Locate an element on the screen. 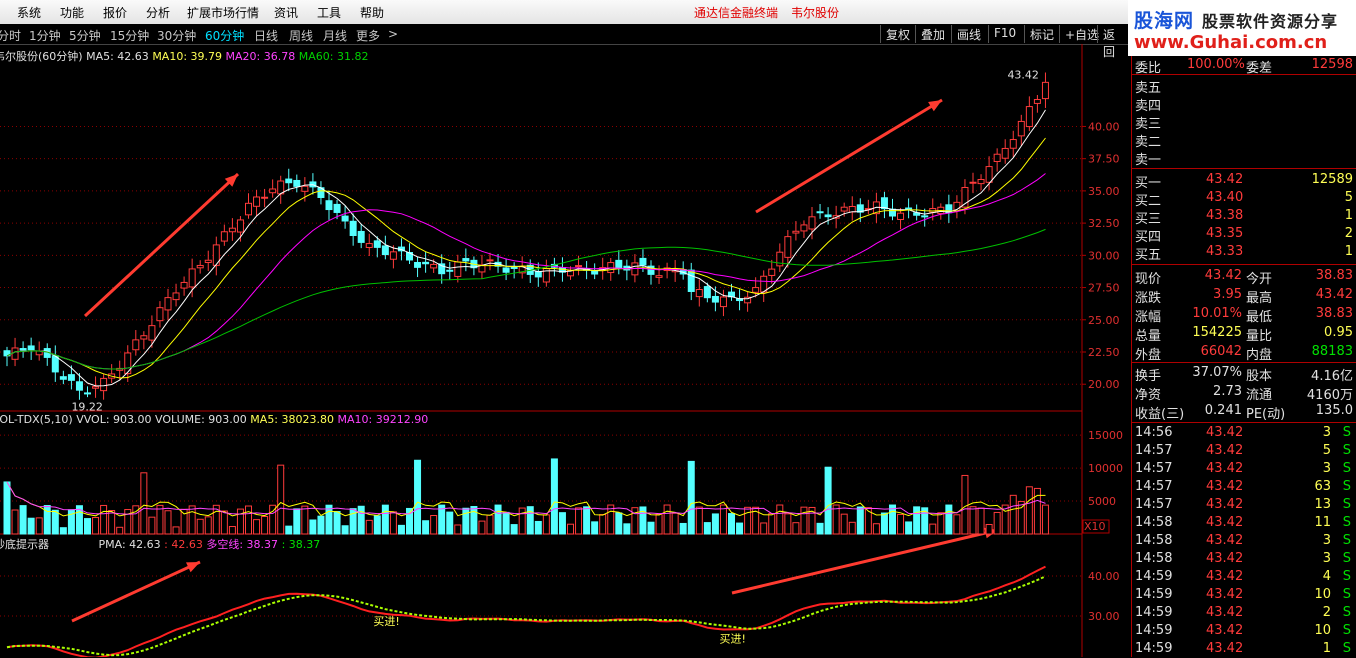 This screenshot has height=658, width=1356. info-label: 股本 is located at coordinates (1259, 376).